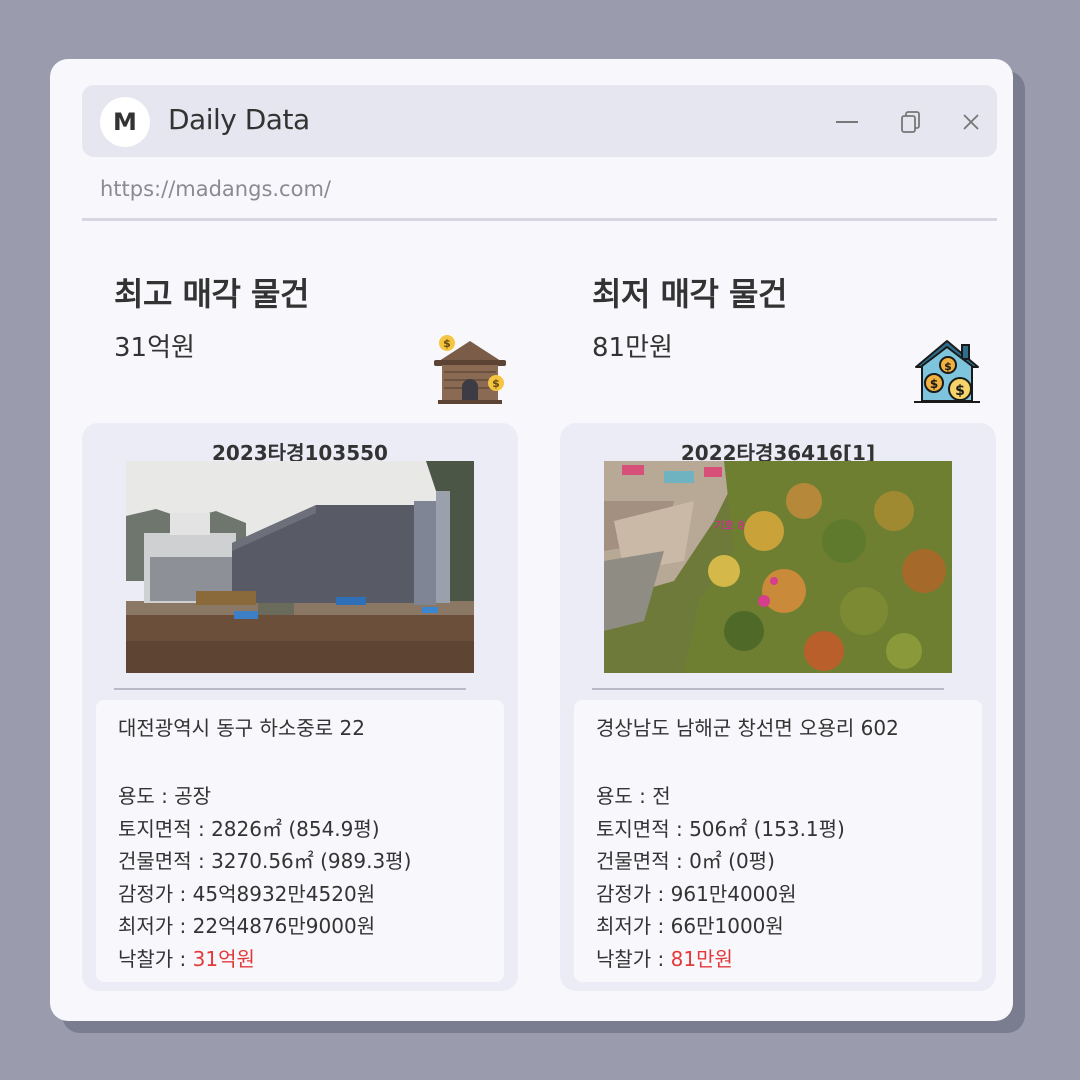 The width and height of the screenshot is (1080, 1080). What do you see at coordinates (223, 958) in the screenshot?
I see `winning-bid-price: 31억원` at bounding box center [223, 958].